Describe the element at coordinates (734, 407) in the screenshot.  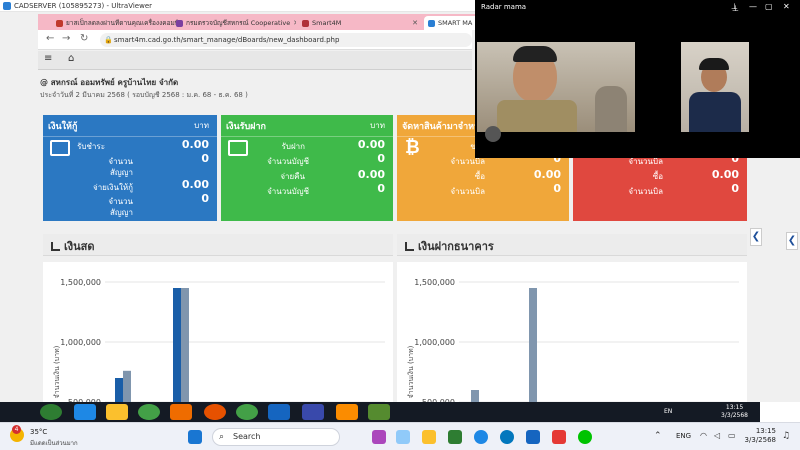
I see `remote-time: 13:15` at that location.